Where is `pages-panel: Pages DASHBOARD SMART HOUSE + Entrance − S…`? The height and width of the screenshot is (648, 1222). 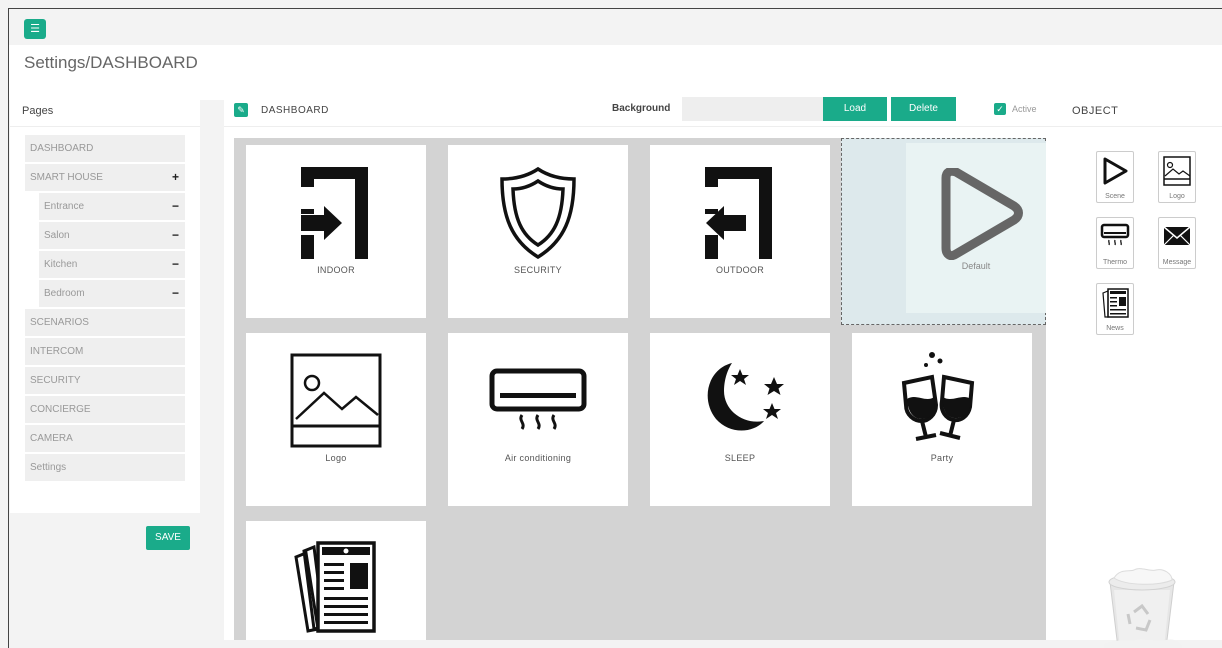
pages-panel: Pages DASHBOARD SMART HOUSE + Entrance − S… is located at coordinates (105, 303).